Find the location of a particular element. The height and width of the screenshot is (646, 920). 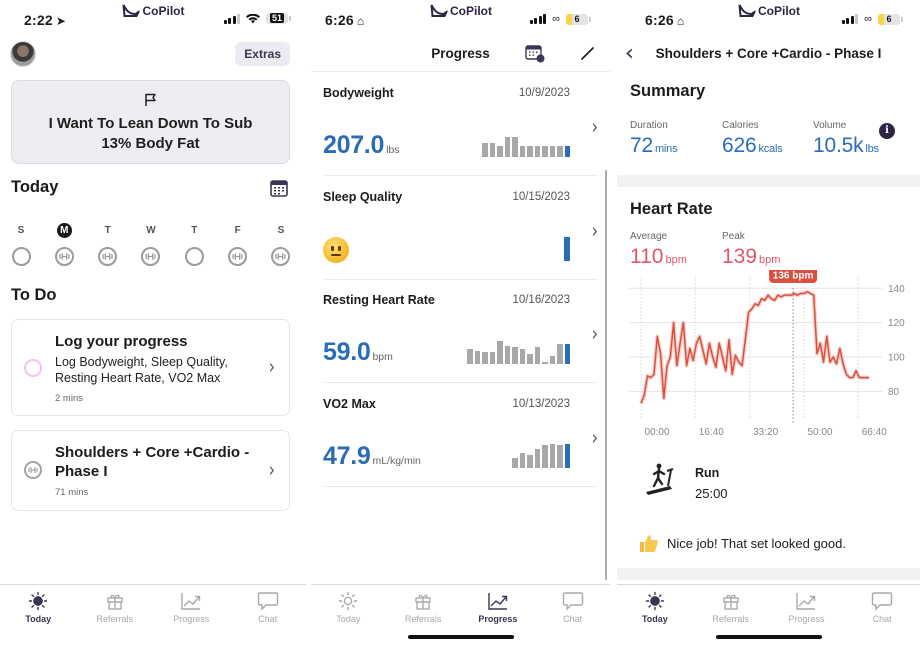

stat-calories: Calories 626 kcals is located at coordinates (752, 138).